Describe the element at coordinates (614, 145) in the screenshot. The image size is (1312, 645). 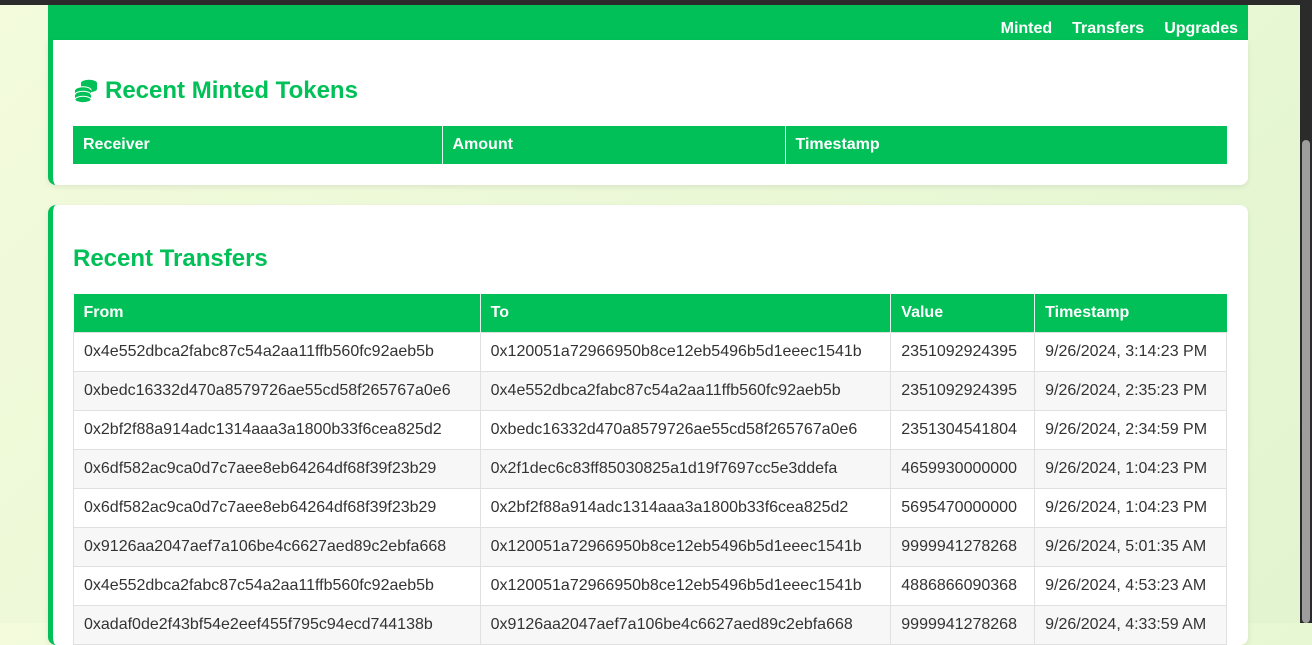
I see `column-header-amount: Amount` at that location.